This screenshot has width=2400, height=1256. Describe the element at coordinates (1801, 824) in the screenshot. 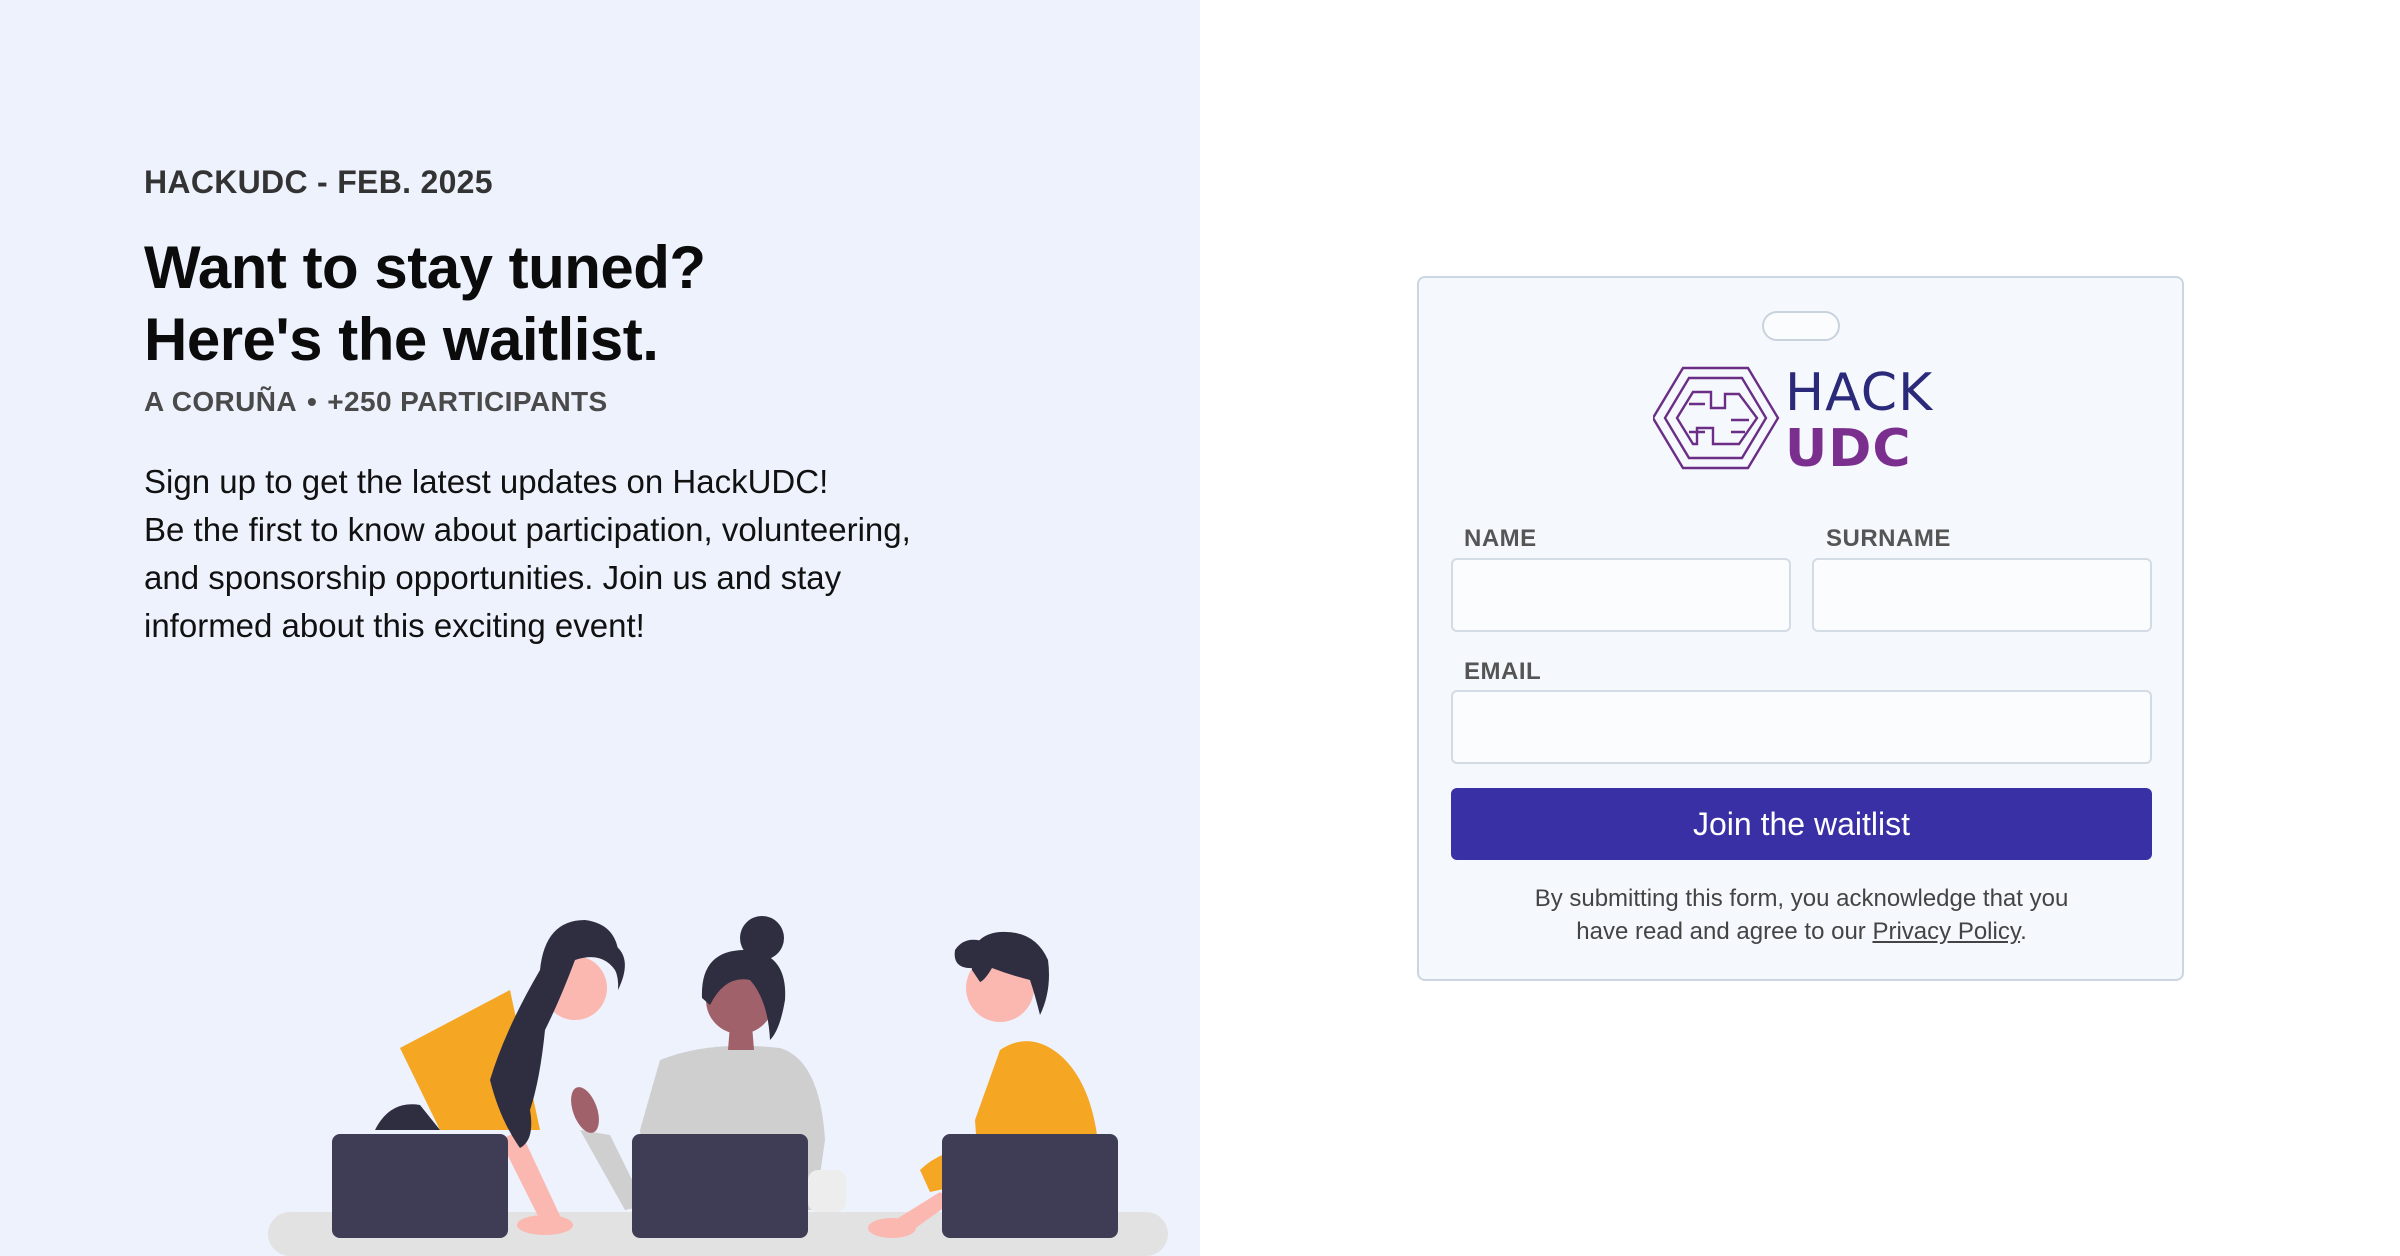

I see `join-waitlist-button: Join the waitlist` at that location.